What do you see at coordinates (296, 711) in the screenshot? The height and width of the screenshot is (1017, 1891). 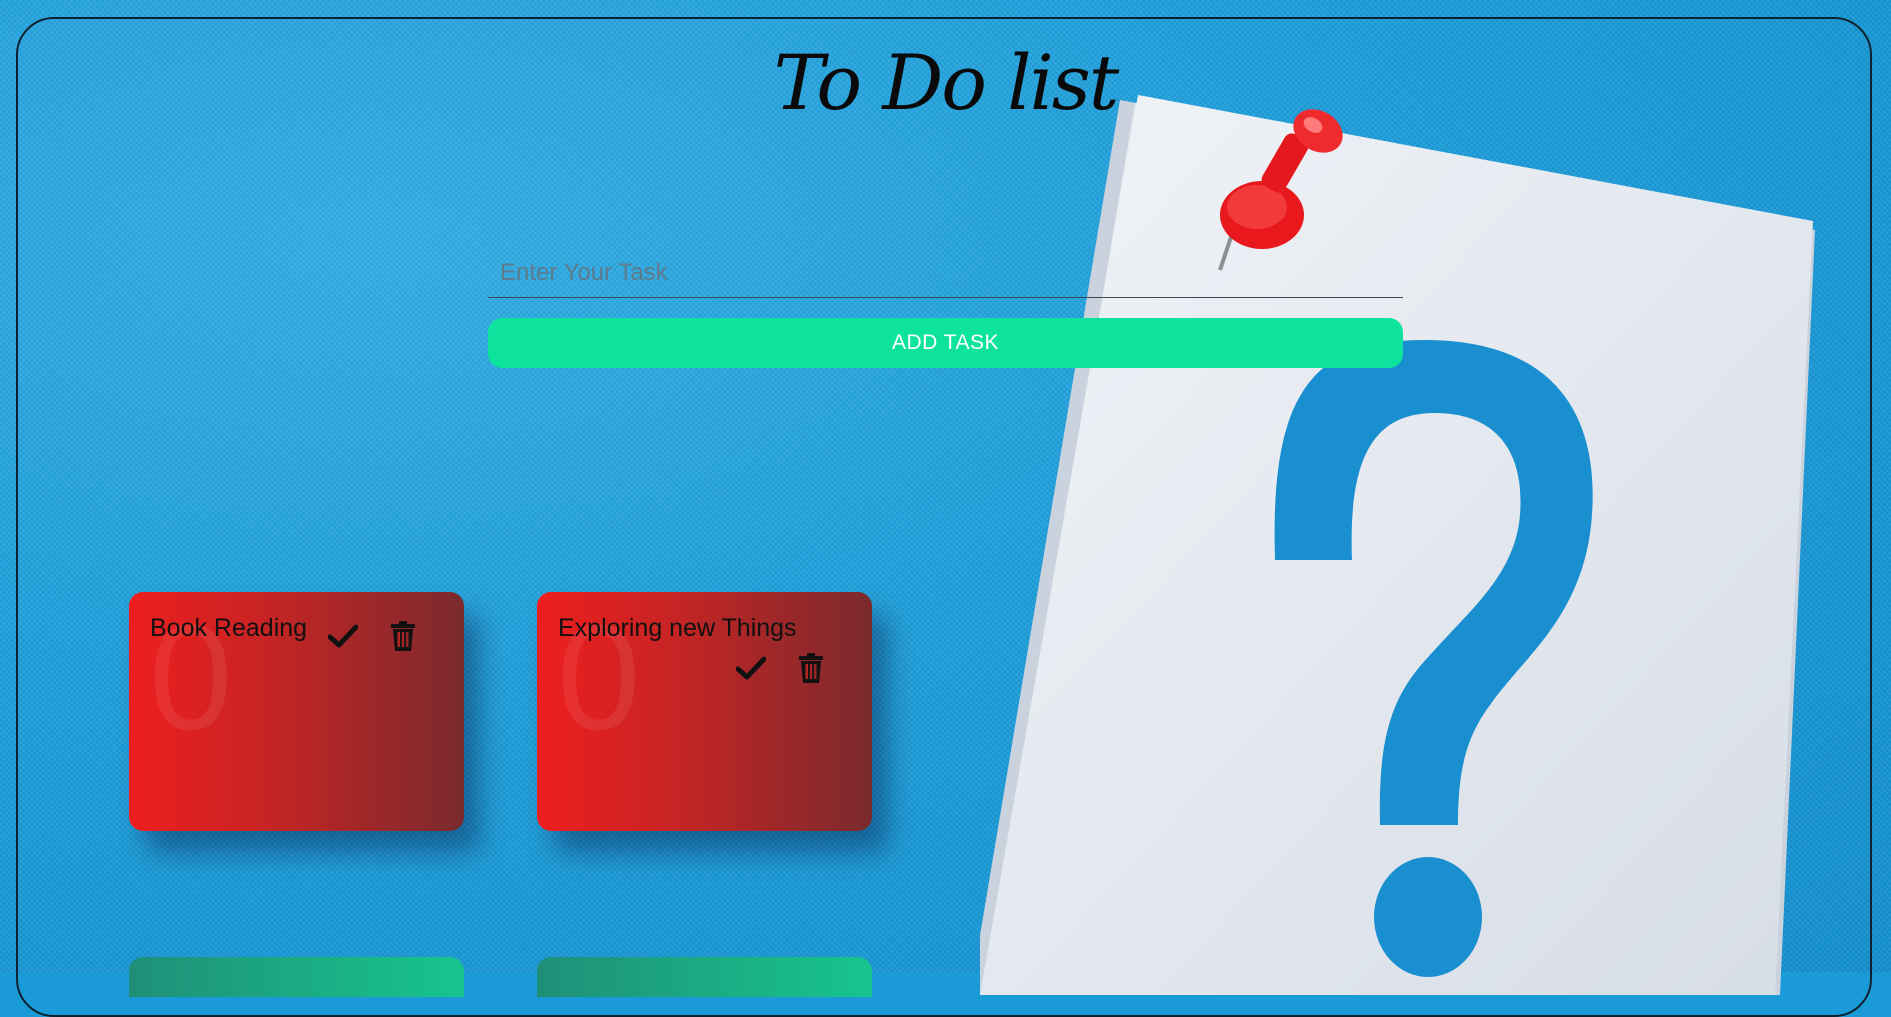 I see `task-card: 0 Book Reading` at bounding box center [296, 711].